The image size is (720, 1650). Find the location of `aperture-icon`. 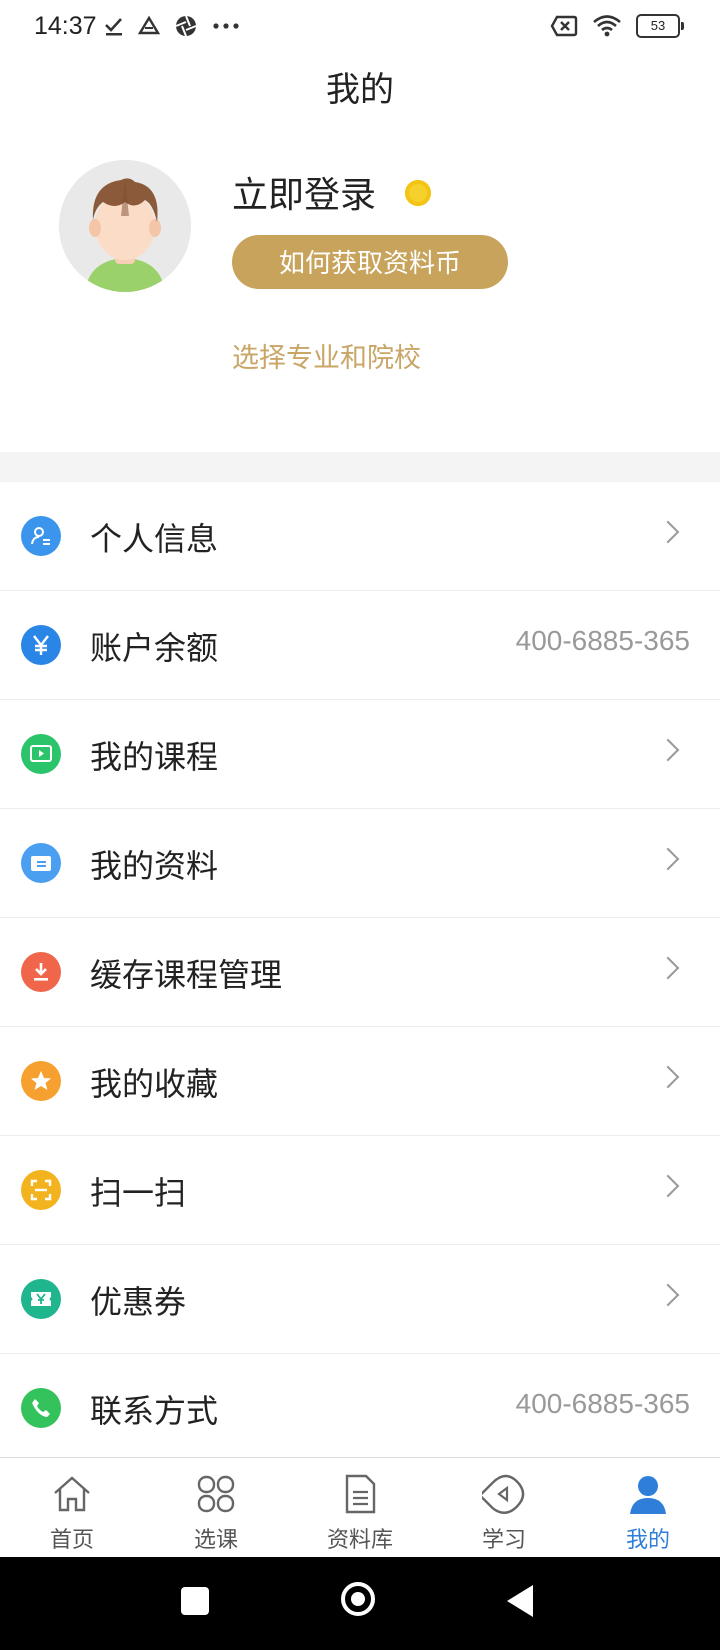

aperture-icon is located at coordinates (186, 26).